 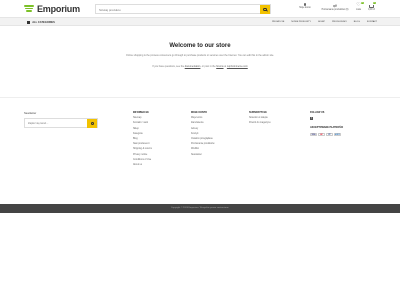 I want to click on payment-methods: VISA MC PP AMEX, so click(x=326, y=134).